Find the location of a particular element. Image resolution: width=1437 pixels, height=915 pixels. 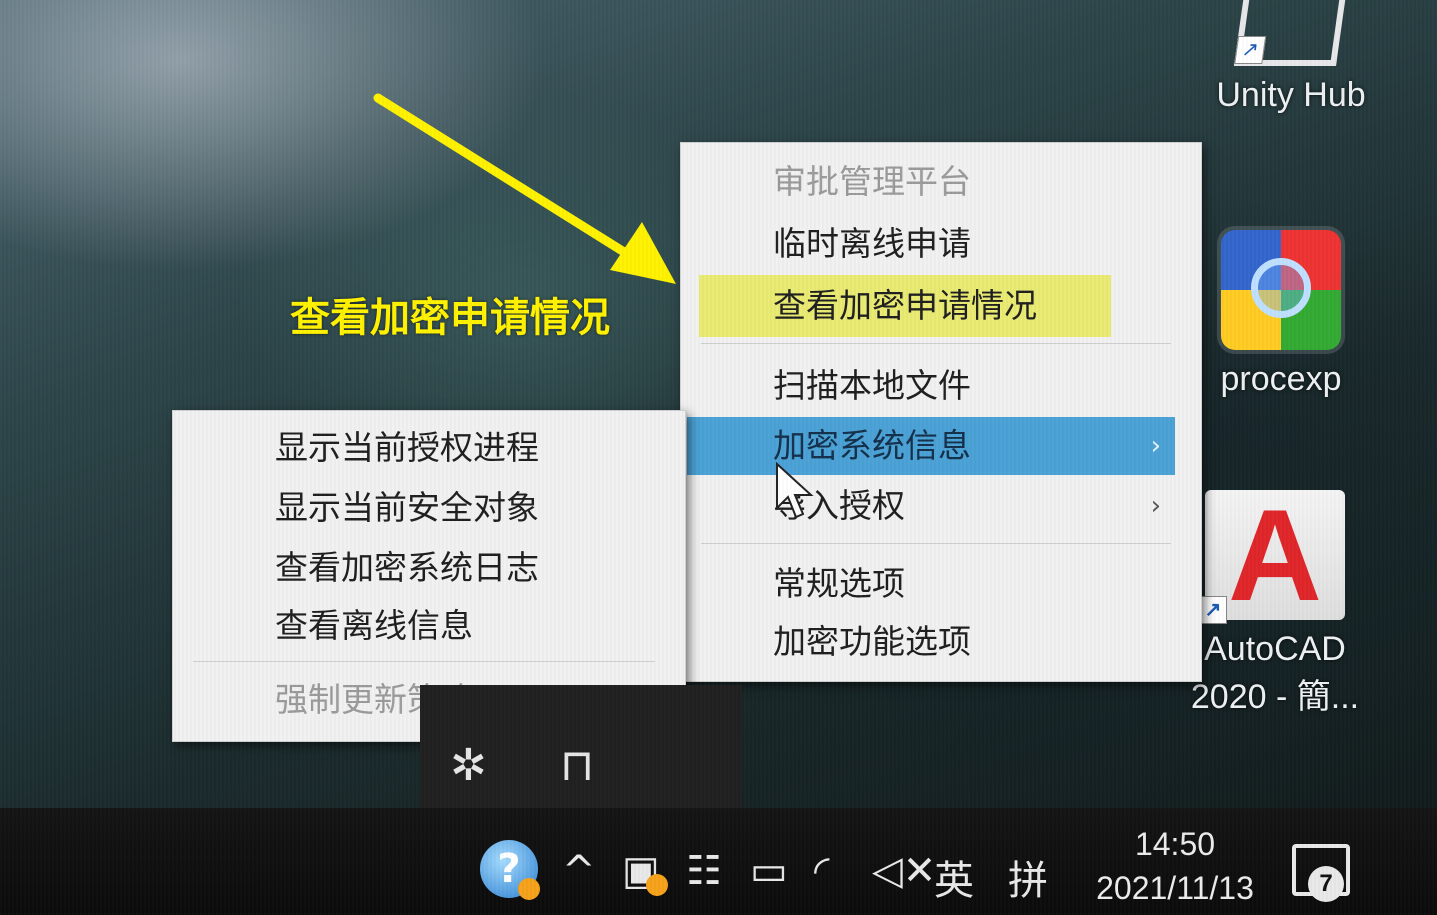

menu-item-label: 审批管理平台 is located at coordinates (872, 181).